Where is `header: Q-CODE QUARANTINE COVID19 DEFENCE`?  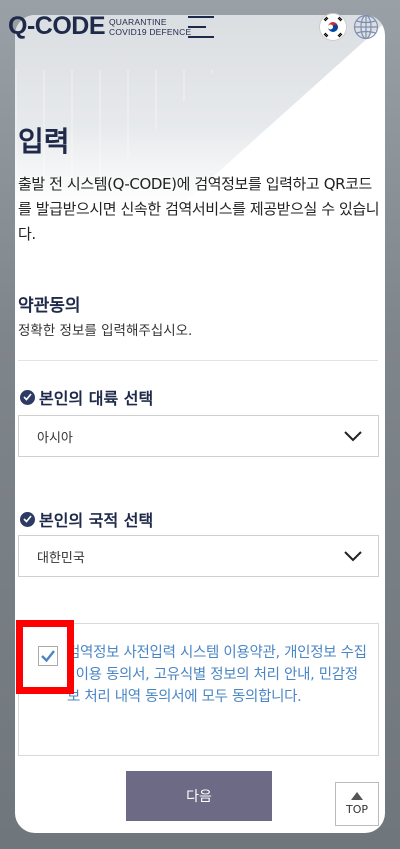
header: Q-CODE QUARANTINE COVID19 DEFENCE is located at coordinates (200, 27).